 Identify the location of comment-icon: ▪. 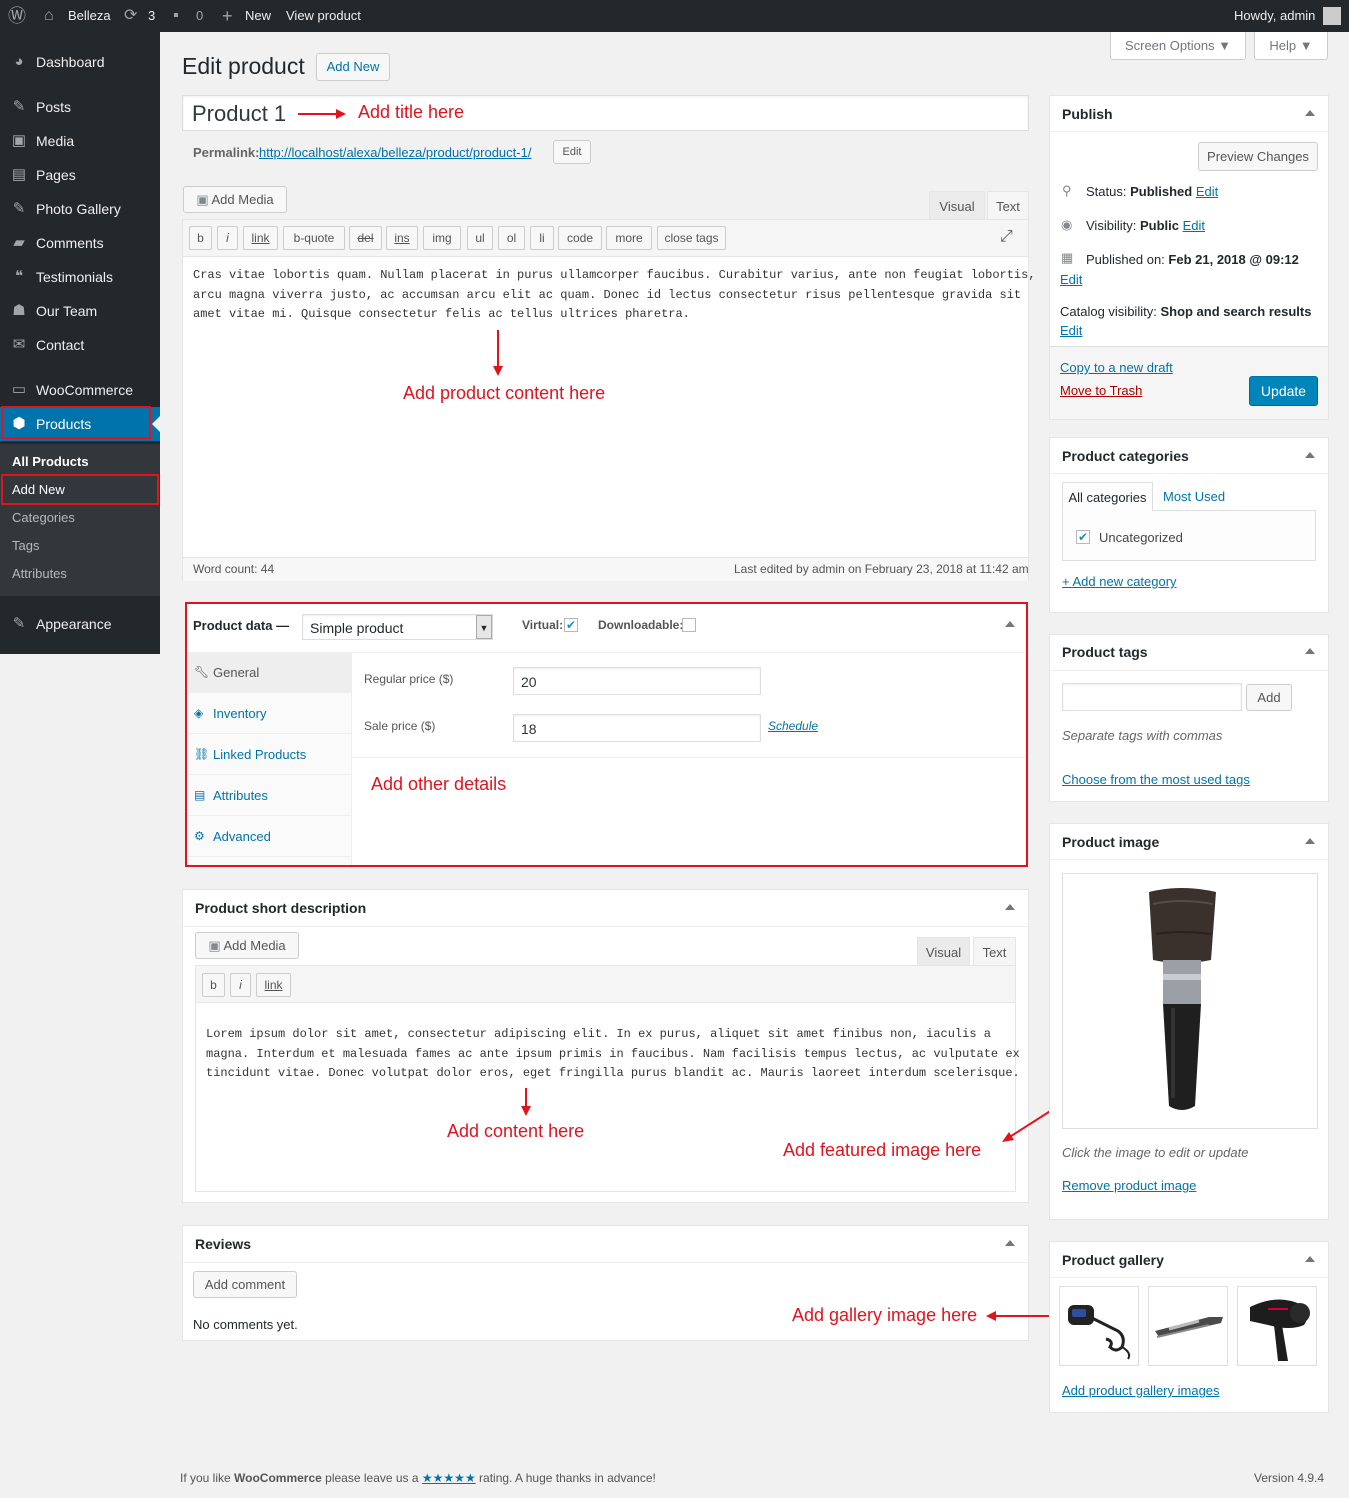
(176, 16).